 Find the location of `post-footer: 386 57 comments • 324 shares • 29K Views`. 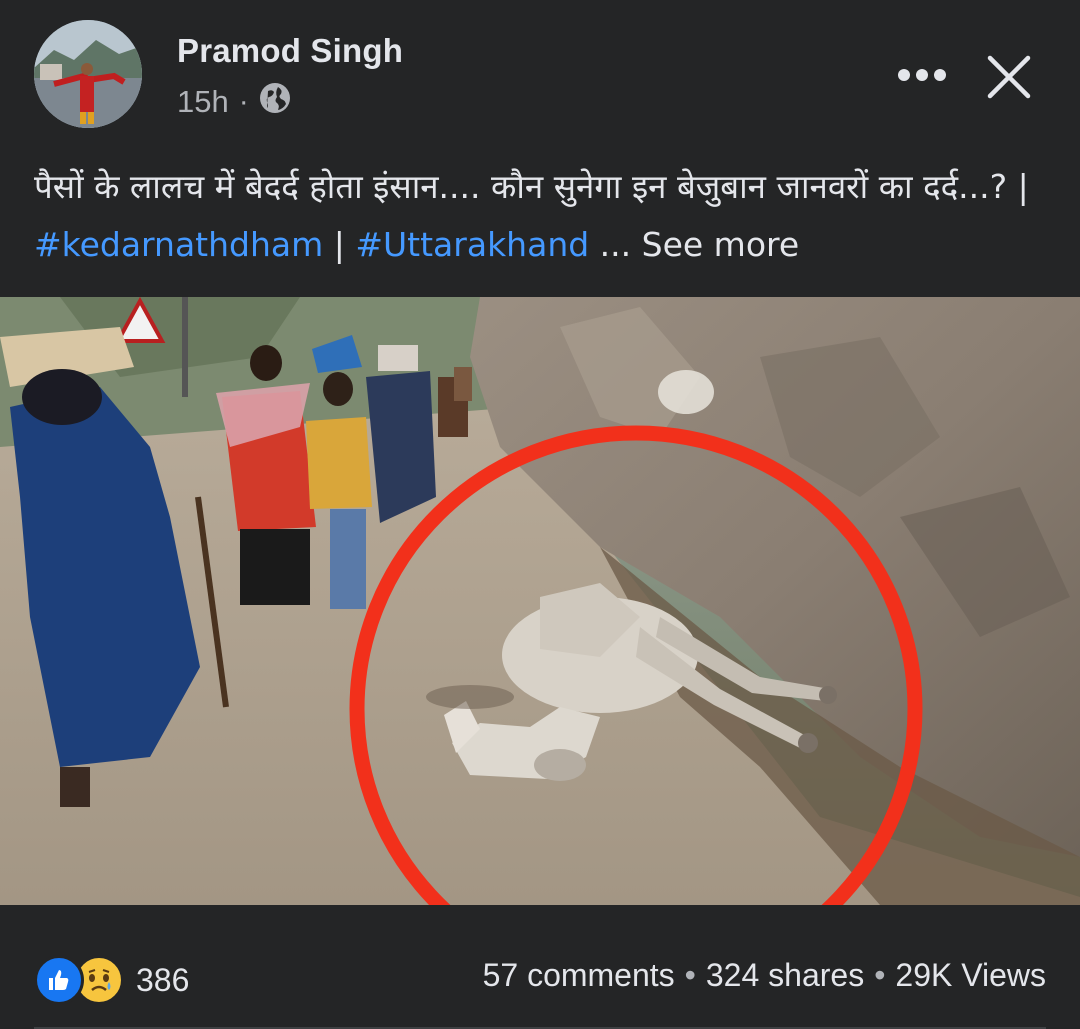

post-footer: 386 57 comments • 324 shares • 29K Views is located at coordinates (540, 967).